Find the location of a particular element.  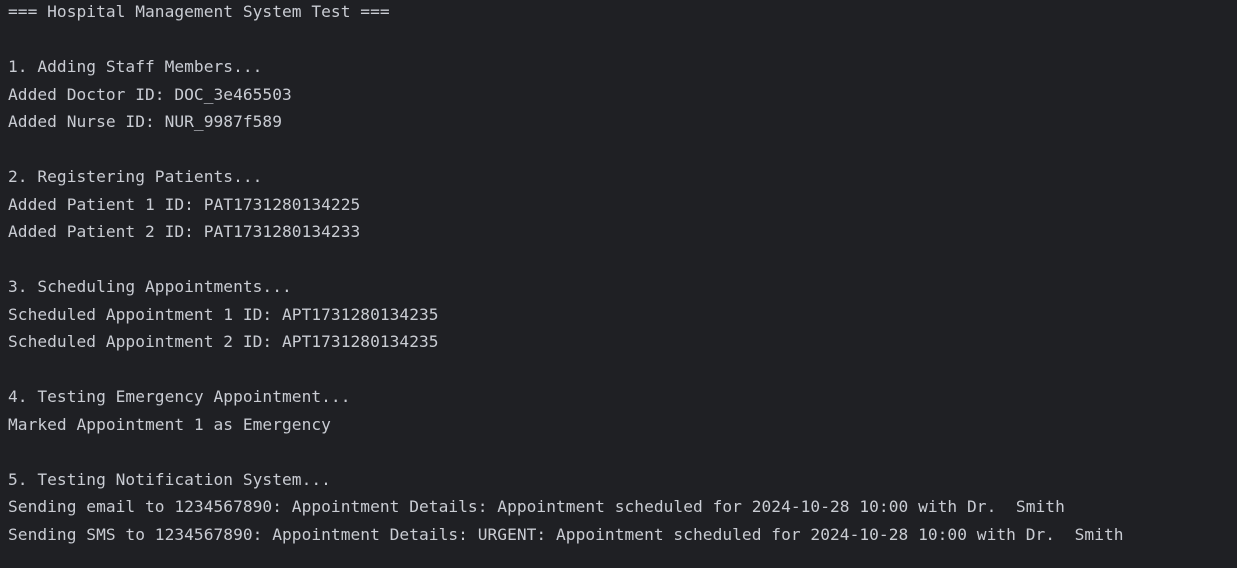

console-line: Added Patient 1 ID: PAT1731280134225 is located at coordinates (184, 204).